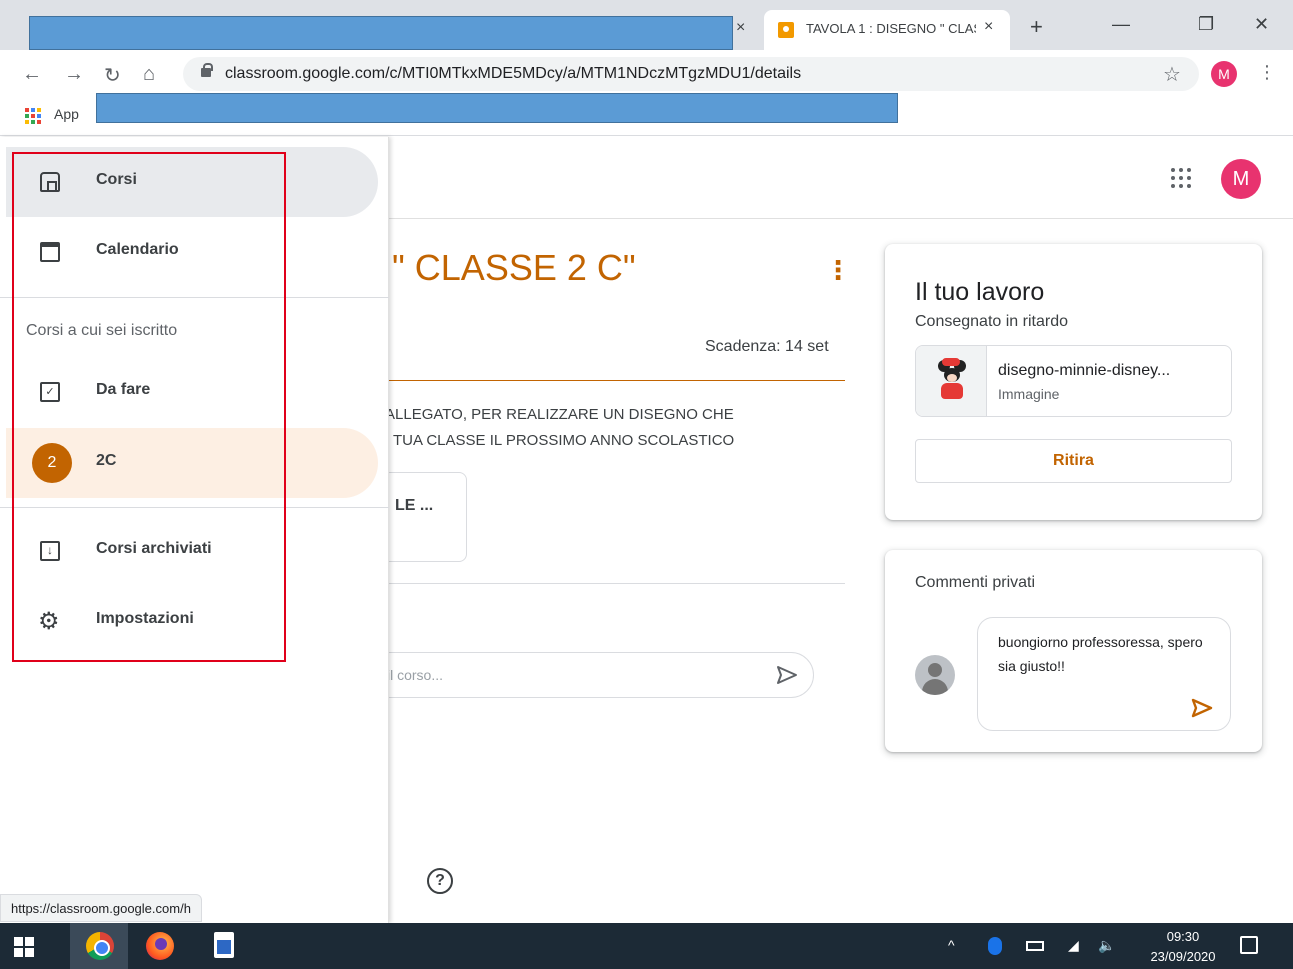 The width and height of the screenshot is (1293, 969). What do you see at coordinates (101, 908) in the screenshot?
I see `status-bar-url: https://classroom.google.com/h` at bounding box center [101, 908].